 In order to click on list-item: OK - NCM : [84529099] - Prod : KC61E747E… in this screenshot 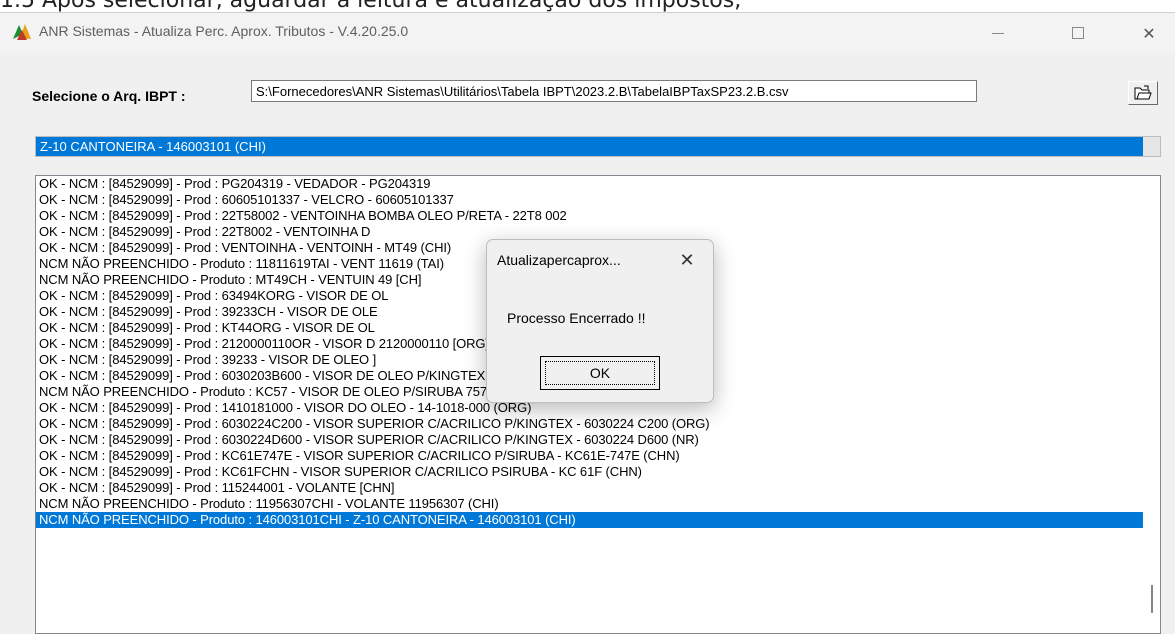, I will do `click(598, 456)`.